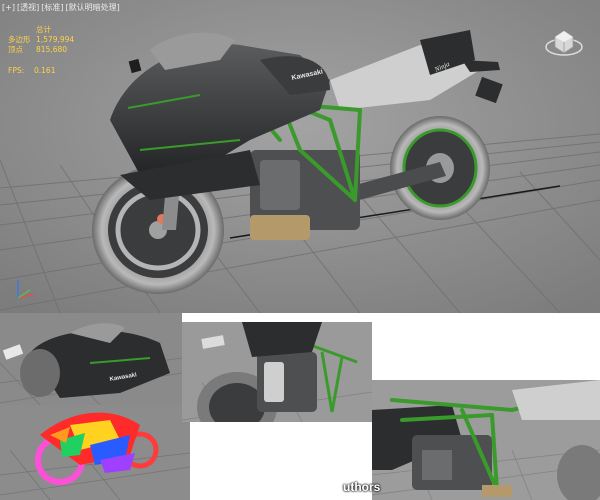 The height and width of the screenshot is (500, 600). Describe the element at coordinates (95, 452) in the screenshot. I see `thumbnail-viewport-colored` at that location.